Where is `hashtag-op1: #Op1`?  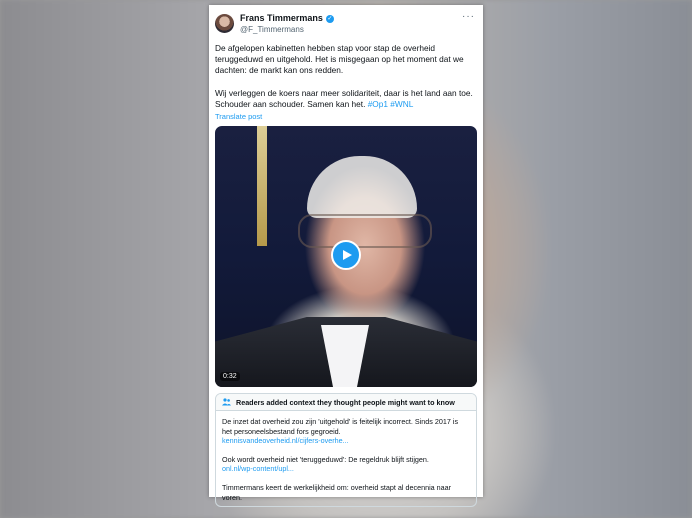
hashtag-op1: #Op1 is located at coordinates (378, 104).